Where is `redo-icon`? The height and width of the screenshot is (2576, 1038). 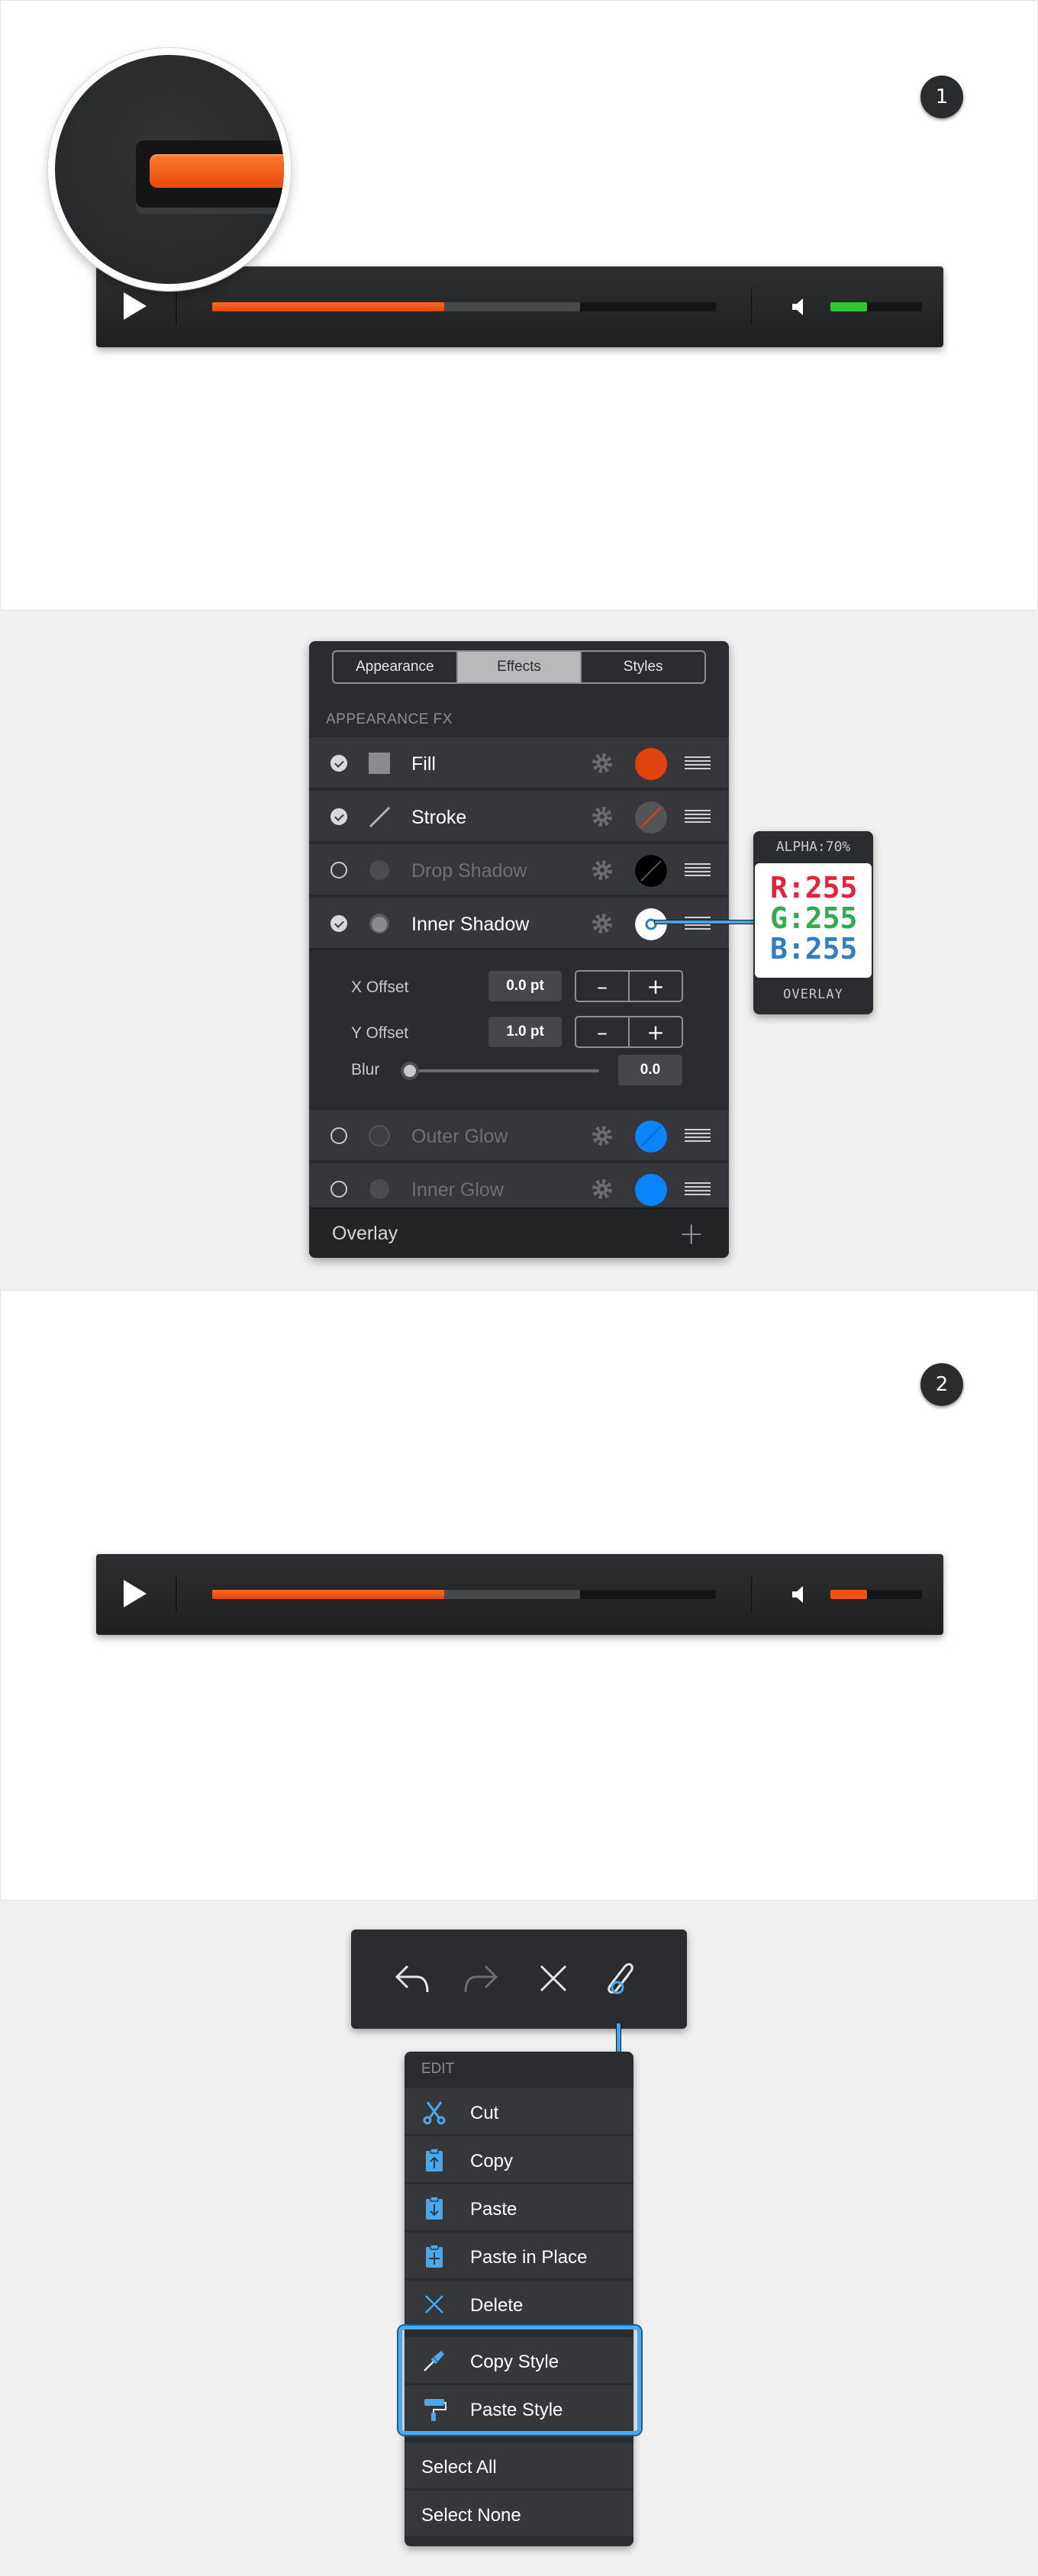
redo-icon is located at coordinates (481, 1978).